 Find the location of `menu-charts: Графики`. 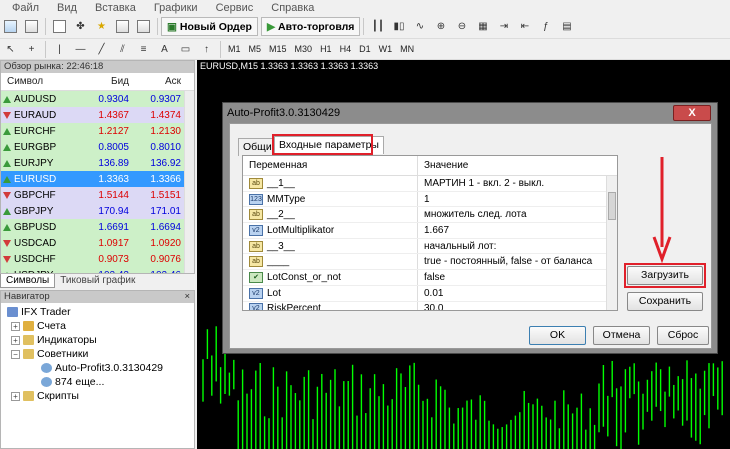

menu-charts: Графики is located at coordinates (176, 8).